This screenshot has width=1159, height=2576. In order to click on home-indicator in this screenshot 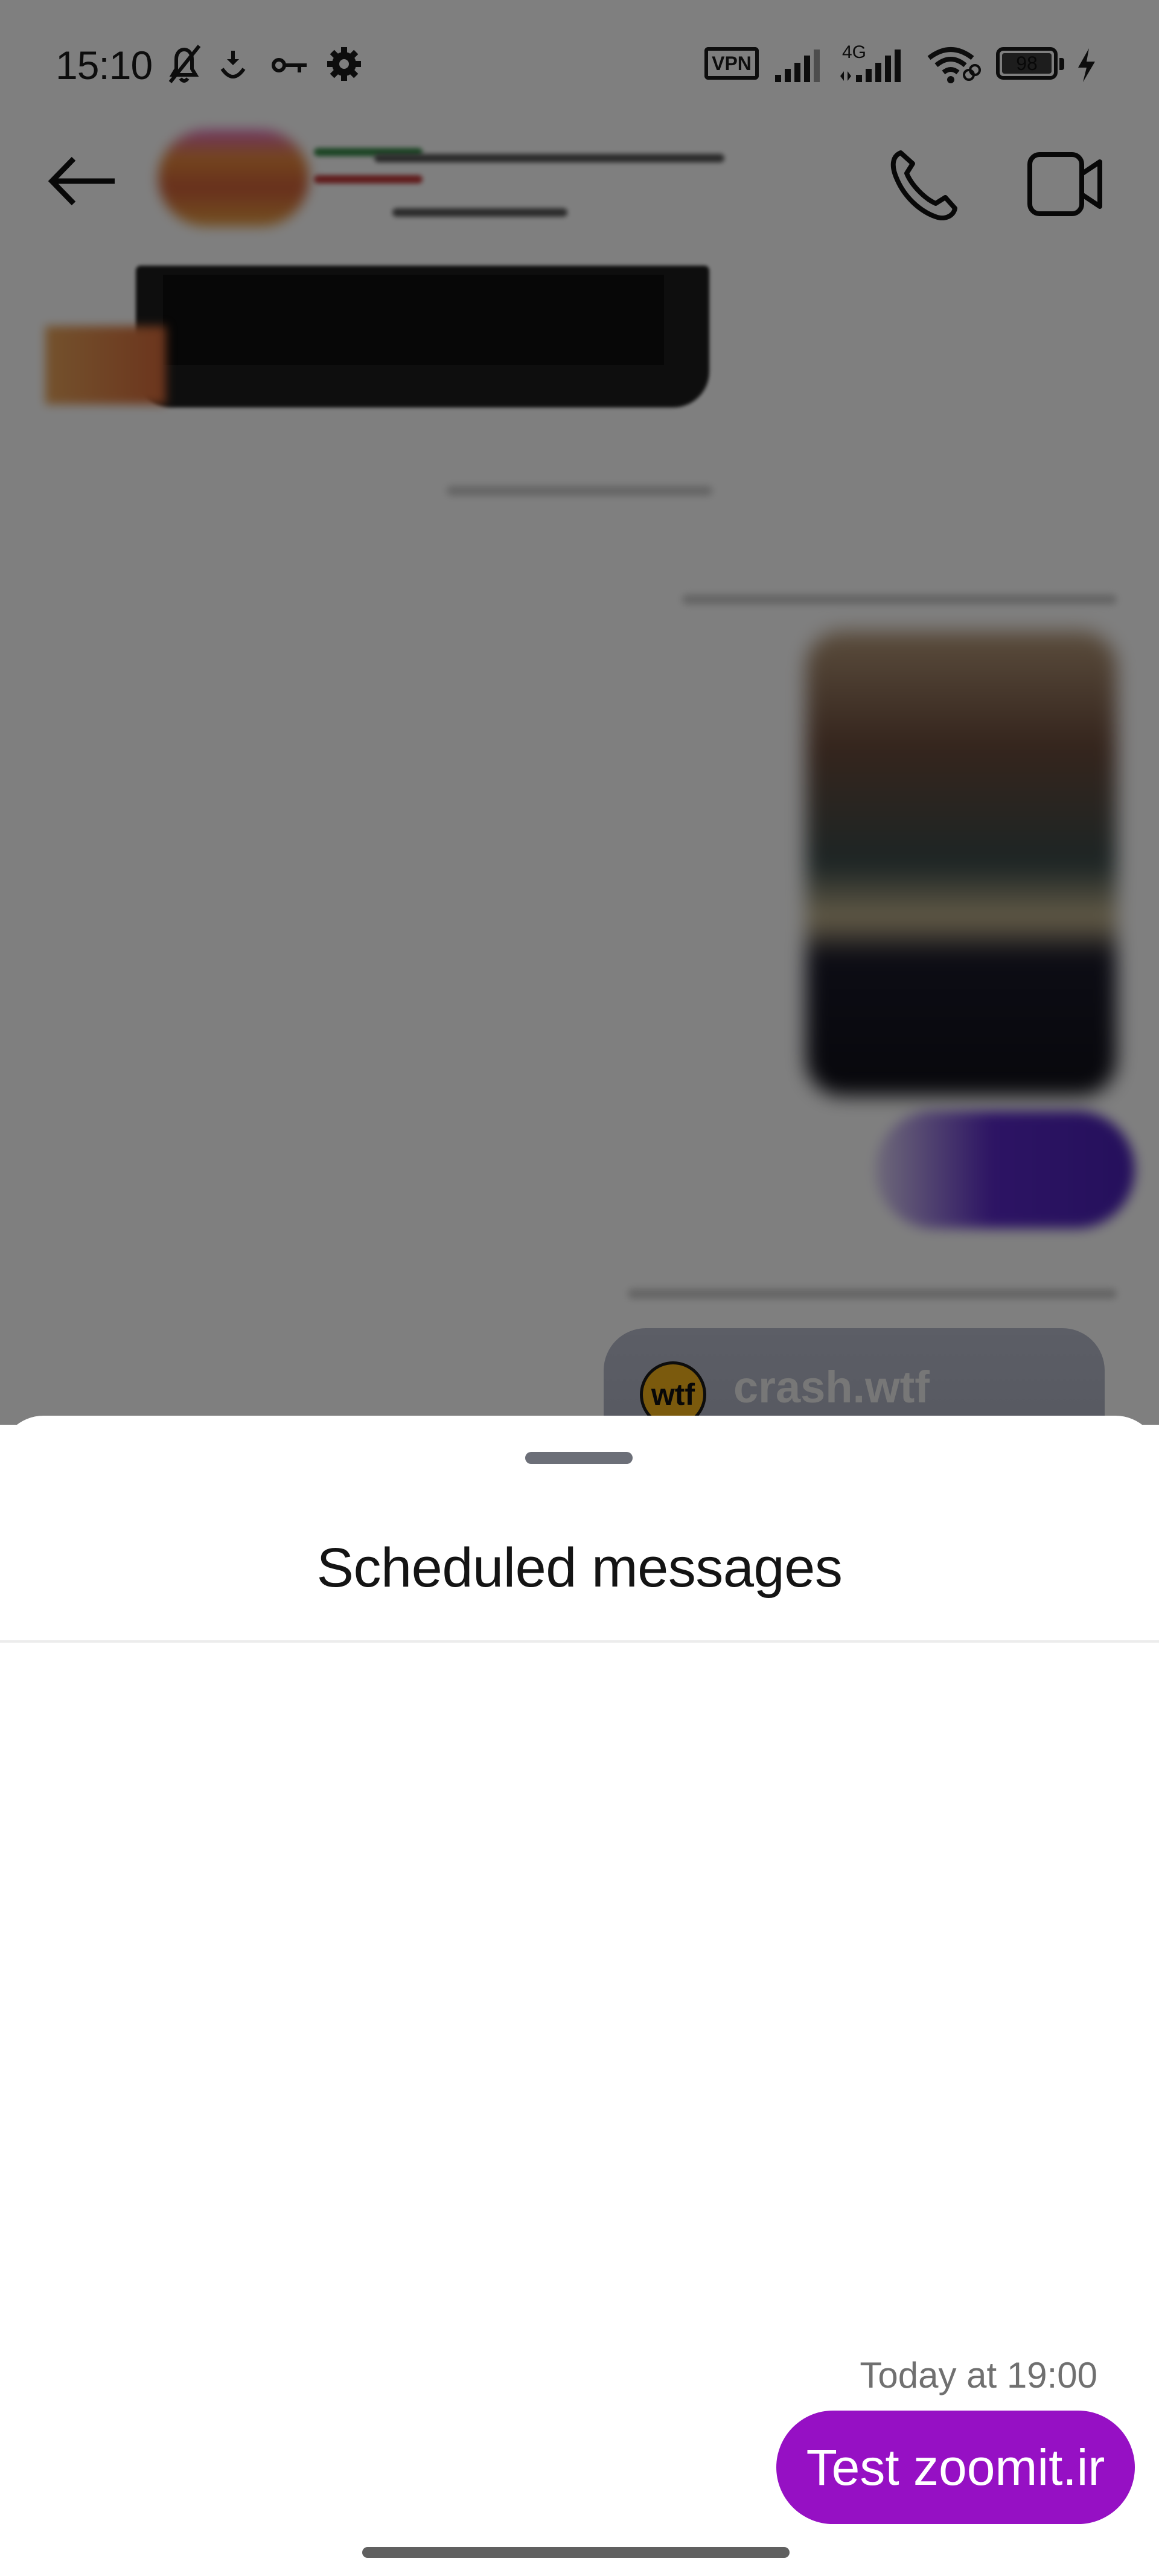, I will do `click(576, 2553)`.